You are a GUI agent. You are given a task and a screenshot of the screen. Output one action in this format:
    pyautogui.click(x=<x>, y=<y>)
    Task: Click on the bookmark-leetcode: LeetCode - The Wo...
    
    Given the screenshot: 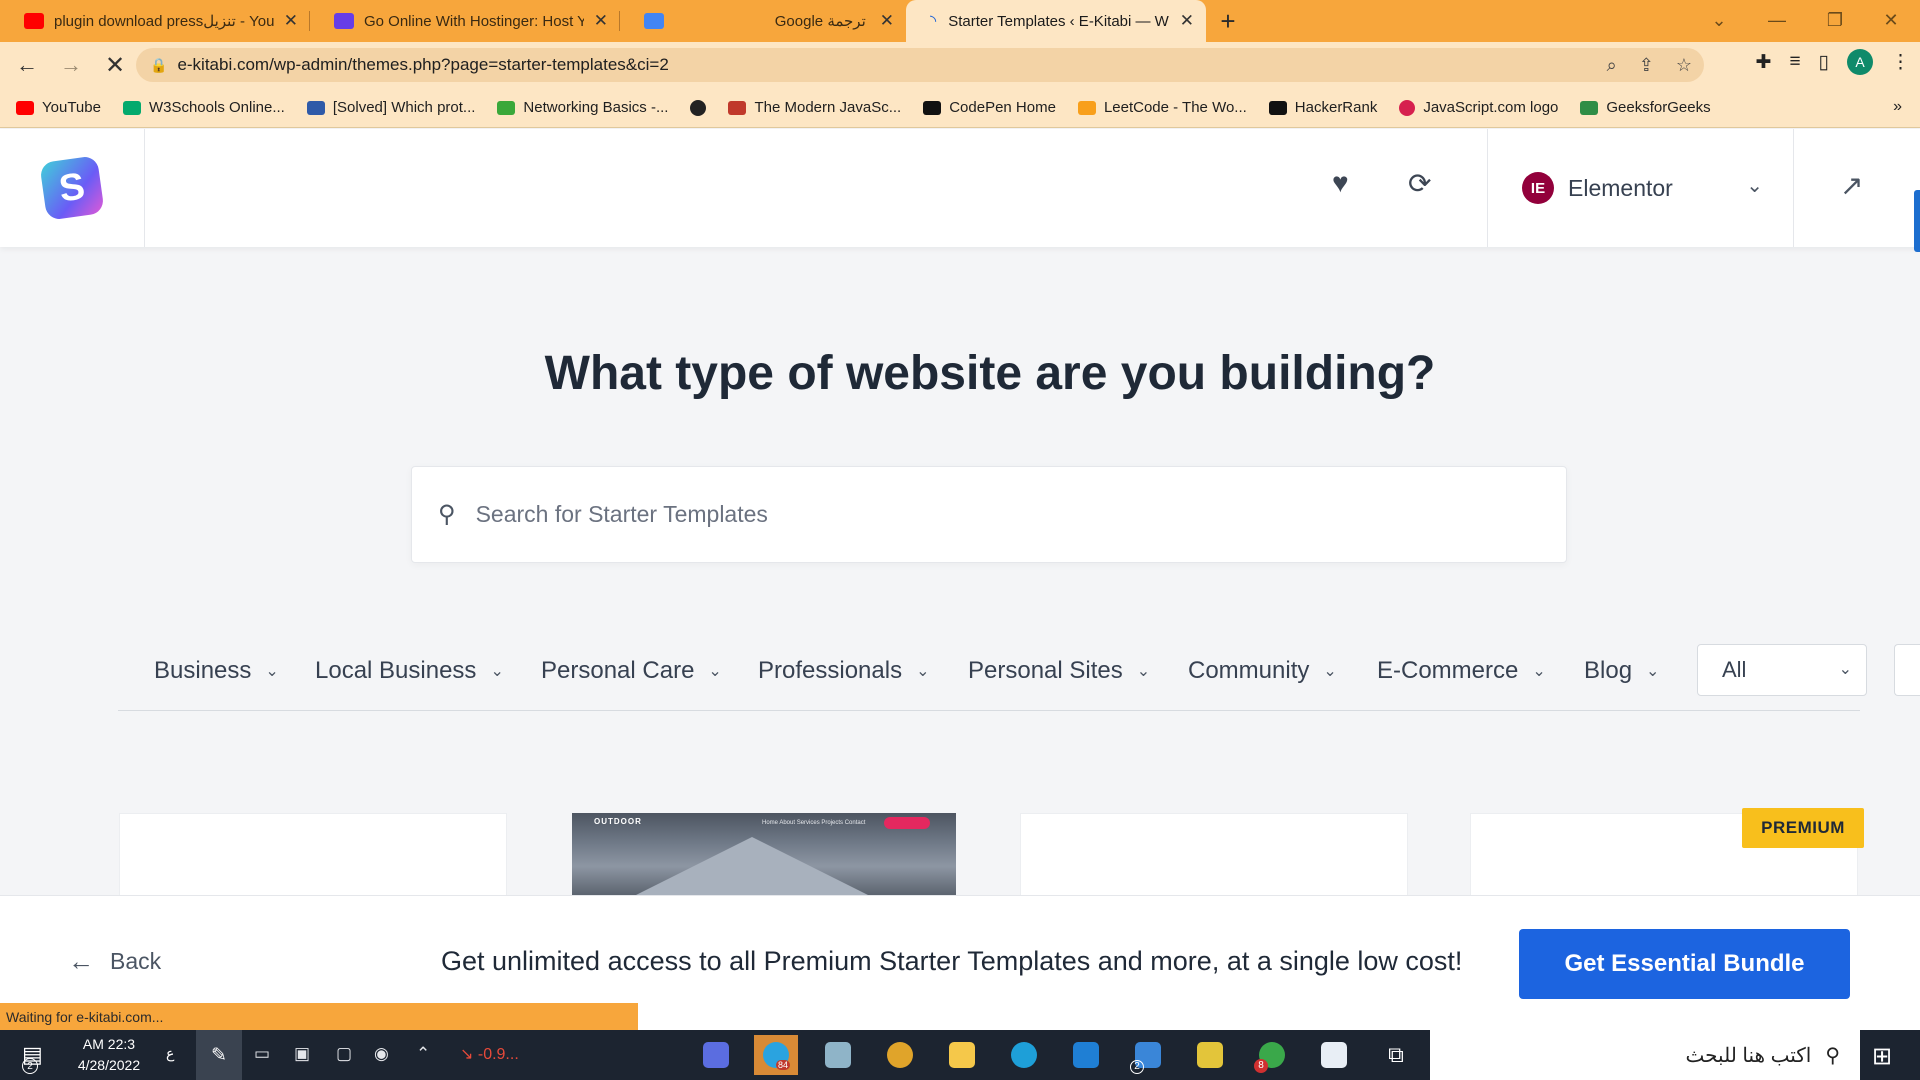 What is the action you would take?
    pyautogui.click(x=1162, y=107)
    